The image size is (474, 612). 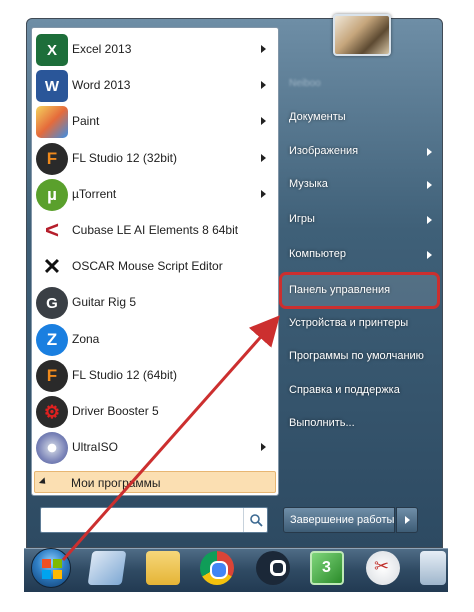 What do you see at coordinates (101, 85) in the screenshot?
I see `program-label: Word 2013` at bounding box center [101, 85].